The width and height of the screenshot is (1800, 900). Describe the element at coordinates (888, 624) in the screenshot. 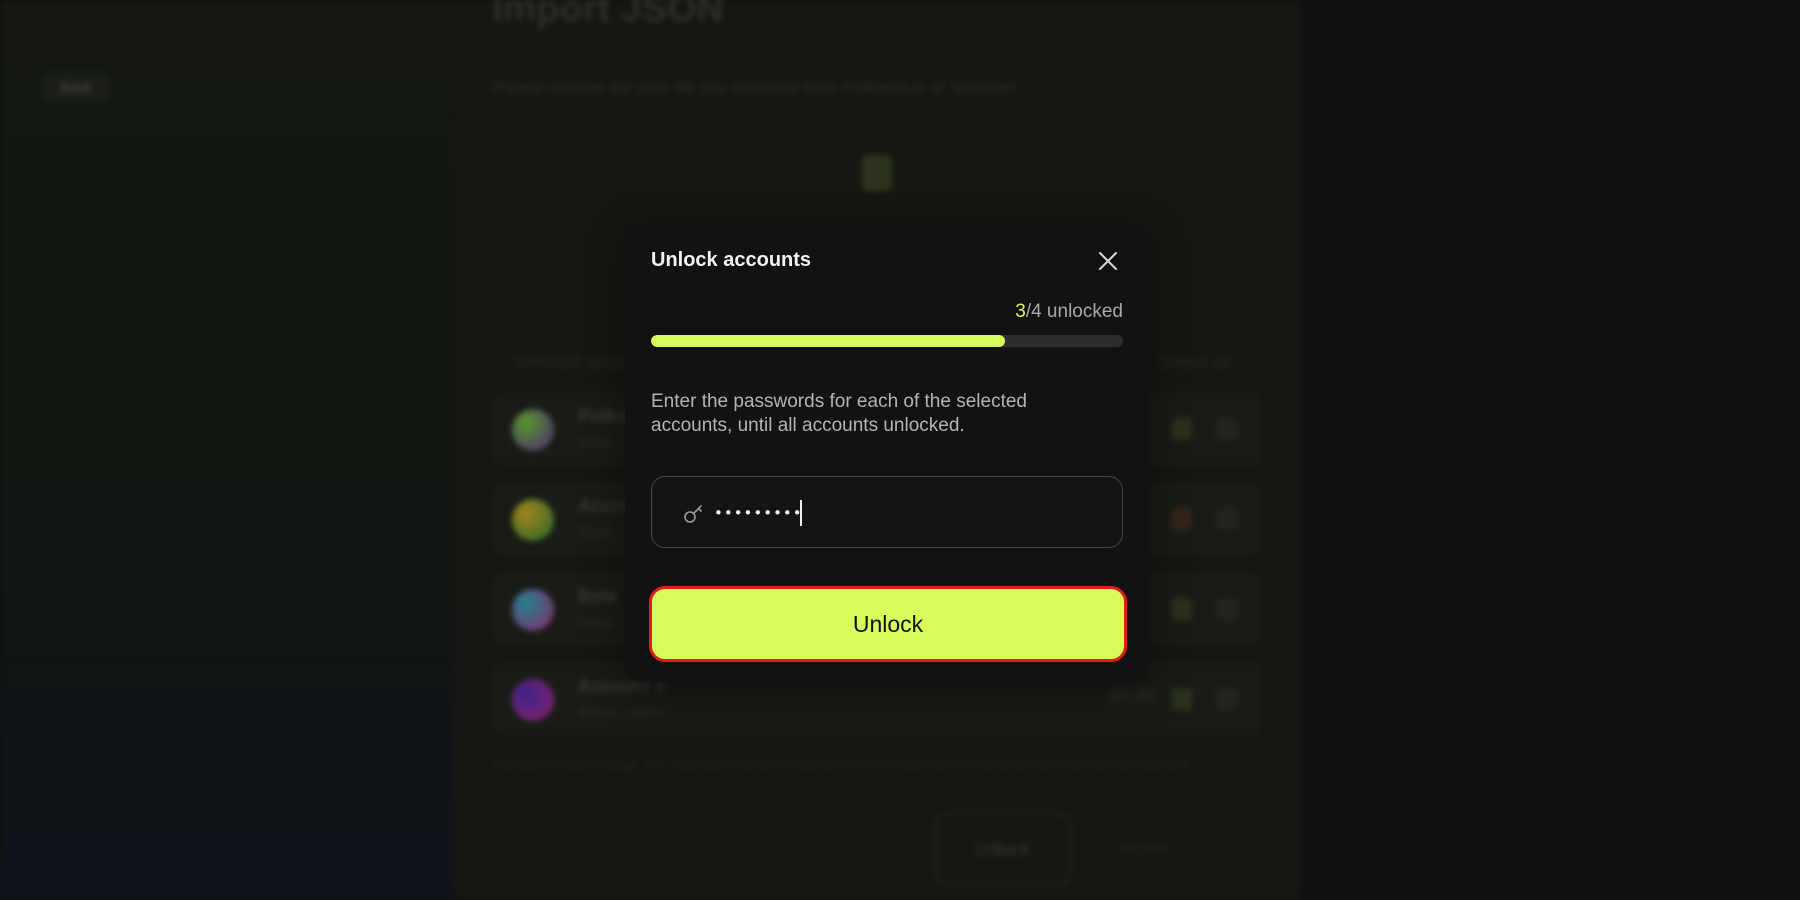

I see `unlock-button: Unlock` at that location.